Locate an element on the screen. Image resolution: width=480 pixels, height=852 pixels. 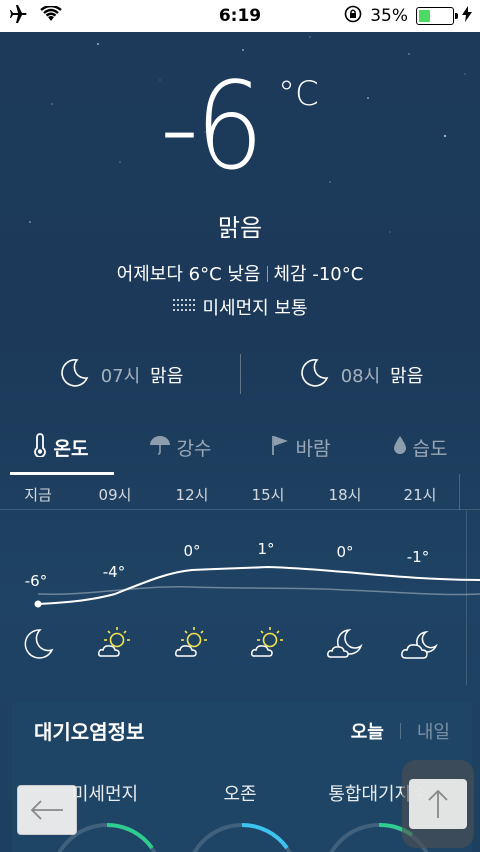
tab-label: 온도 is located at coordinates (71, 448).